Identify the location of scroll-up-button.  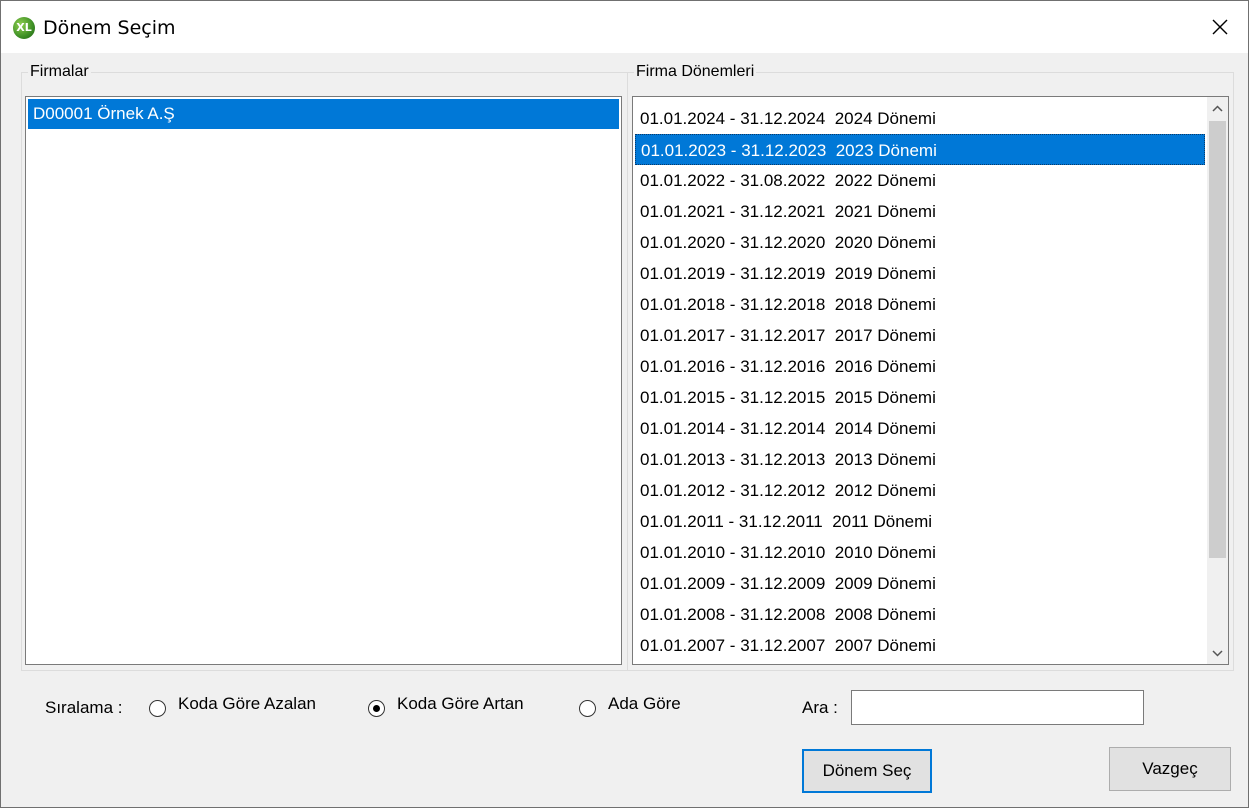
(1217, 108).